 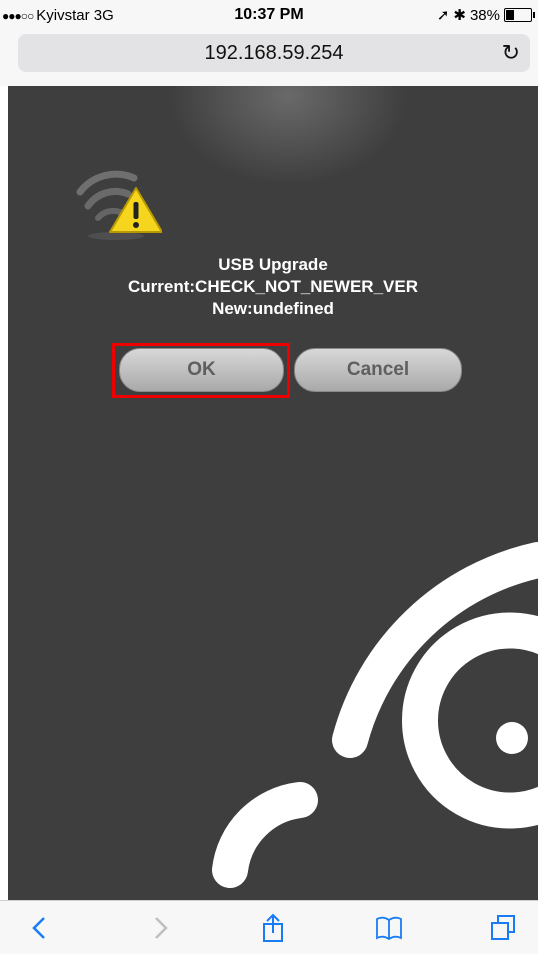 I want to click on forward-icon, so click(x=159, y=928).